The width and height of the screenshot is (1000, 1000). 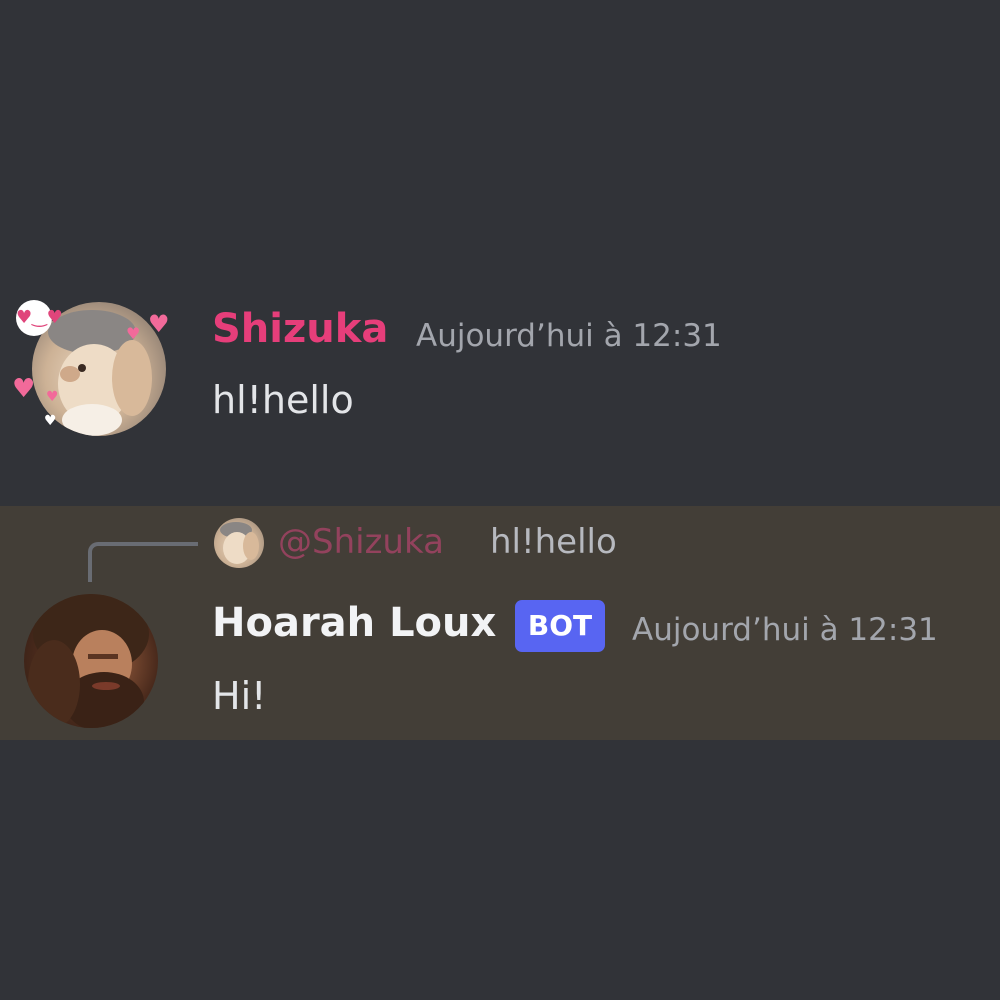 I want to click on avatar-decoration: ♥‿♥ ♥ ♥ ♥ ♥ ♥, so click(x=90, y=370).